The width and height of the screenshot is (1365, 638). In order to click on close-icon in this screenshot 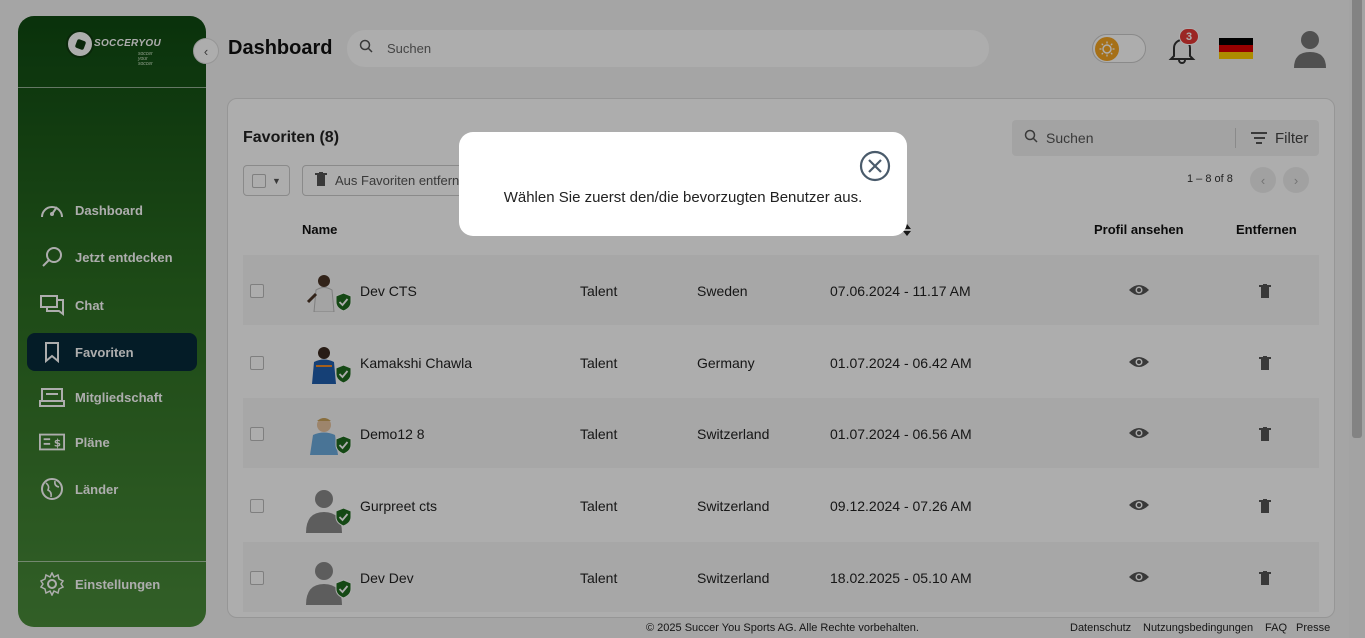, I will do `click(875, 166)`.